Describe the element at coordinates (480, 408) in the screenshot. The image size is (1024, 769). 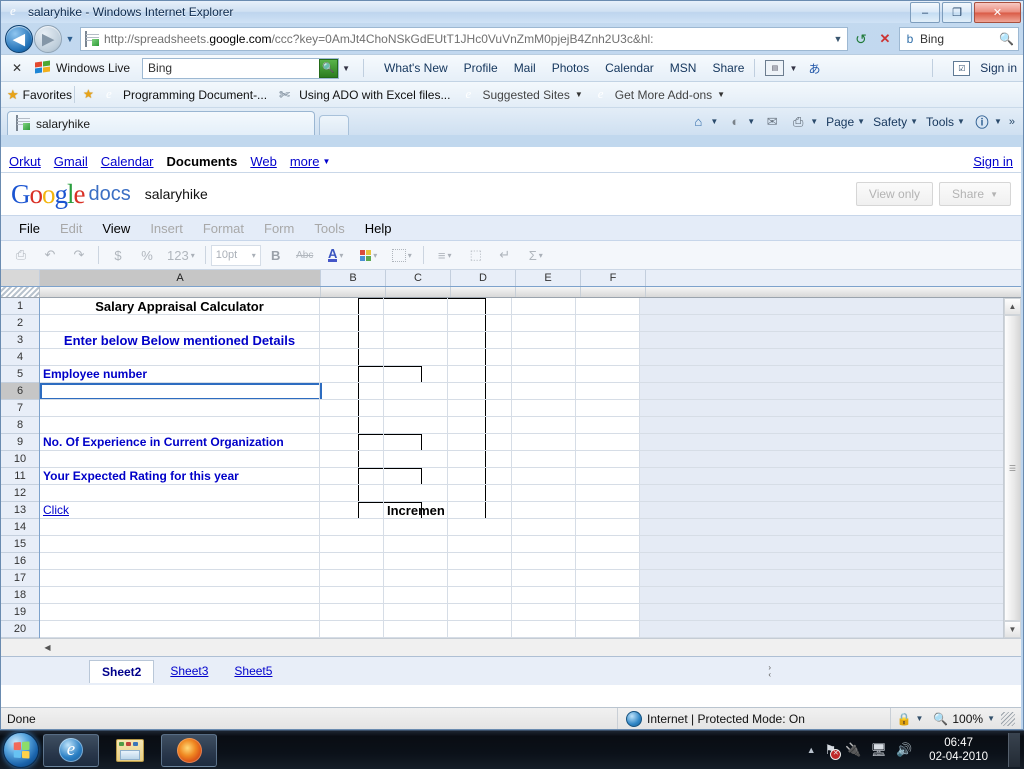
I see `grid-cell-D7` at that location.